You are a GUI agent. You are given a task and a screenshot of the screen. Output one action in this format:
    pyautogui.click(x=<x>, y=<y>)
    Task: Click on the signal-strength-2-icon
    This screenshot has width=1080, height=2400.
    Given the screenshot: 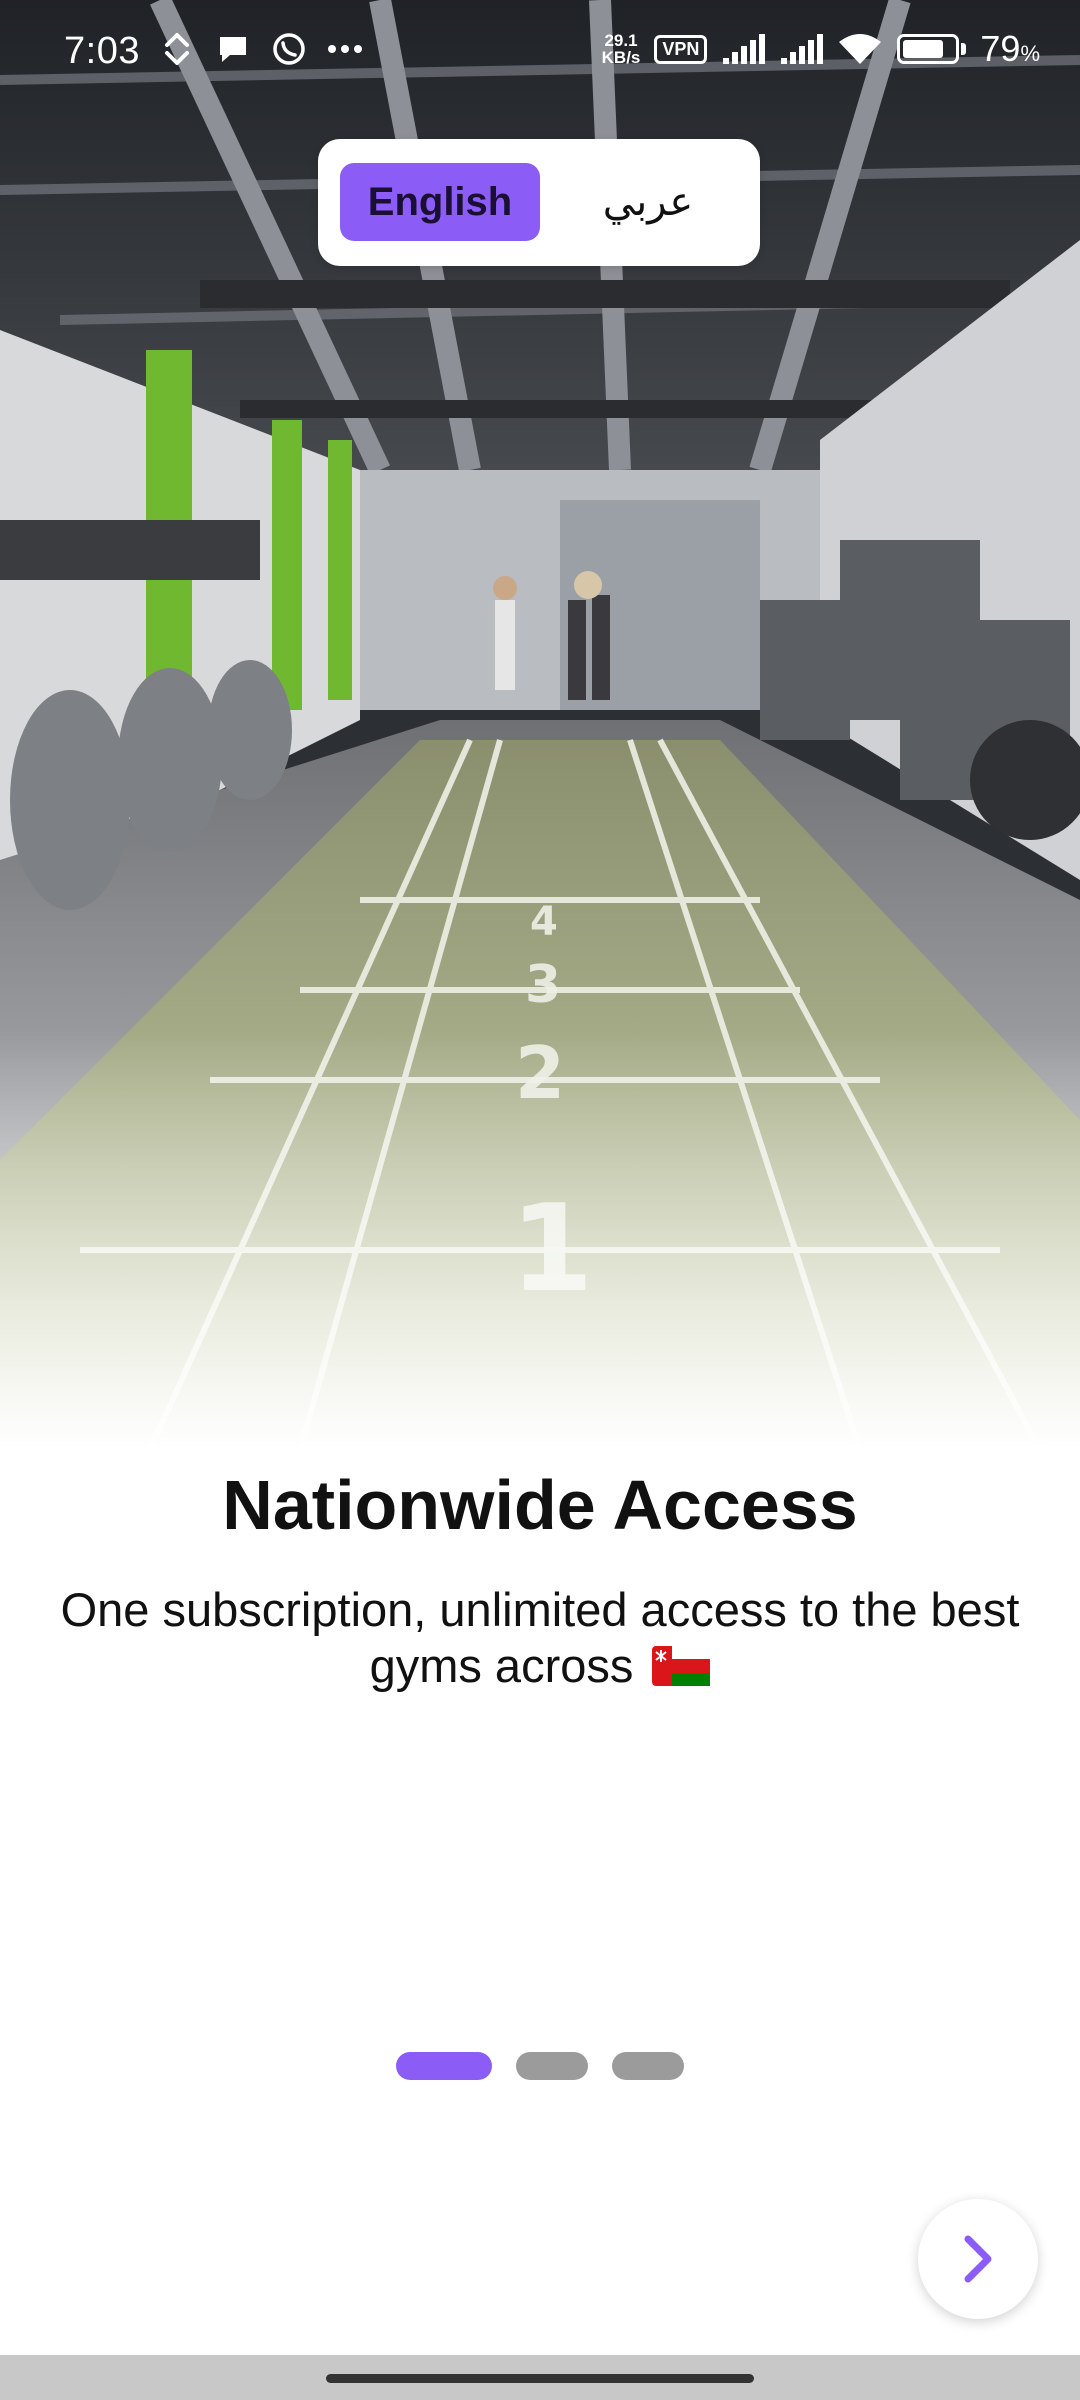 What is the action you would take?
    pyautogui.click(x=801, y=49)
    